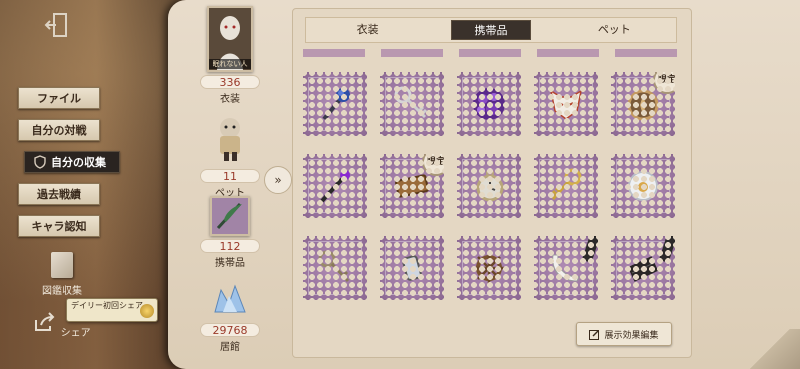 The image size is (800, 369). I want to click on tab-costume: 衣装, so click(368, 30).